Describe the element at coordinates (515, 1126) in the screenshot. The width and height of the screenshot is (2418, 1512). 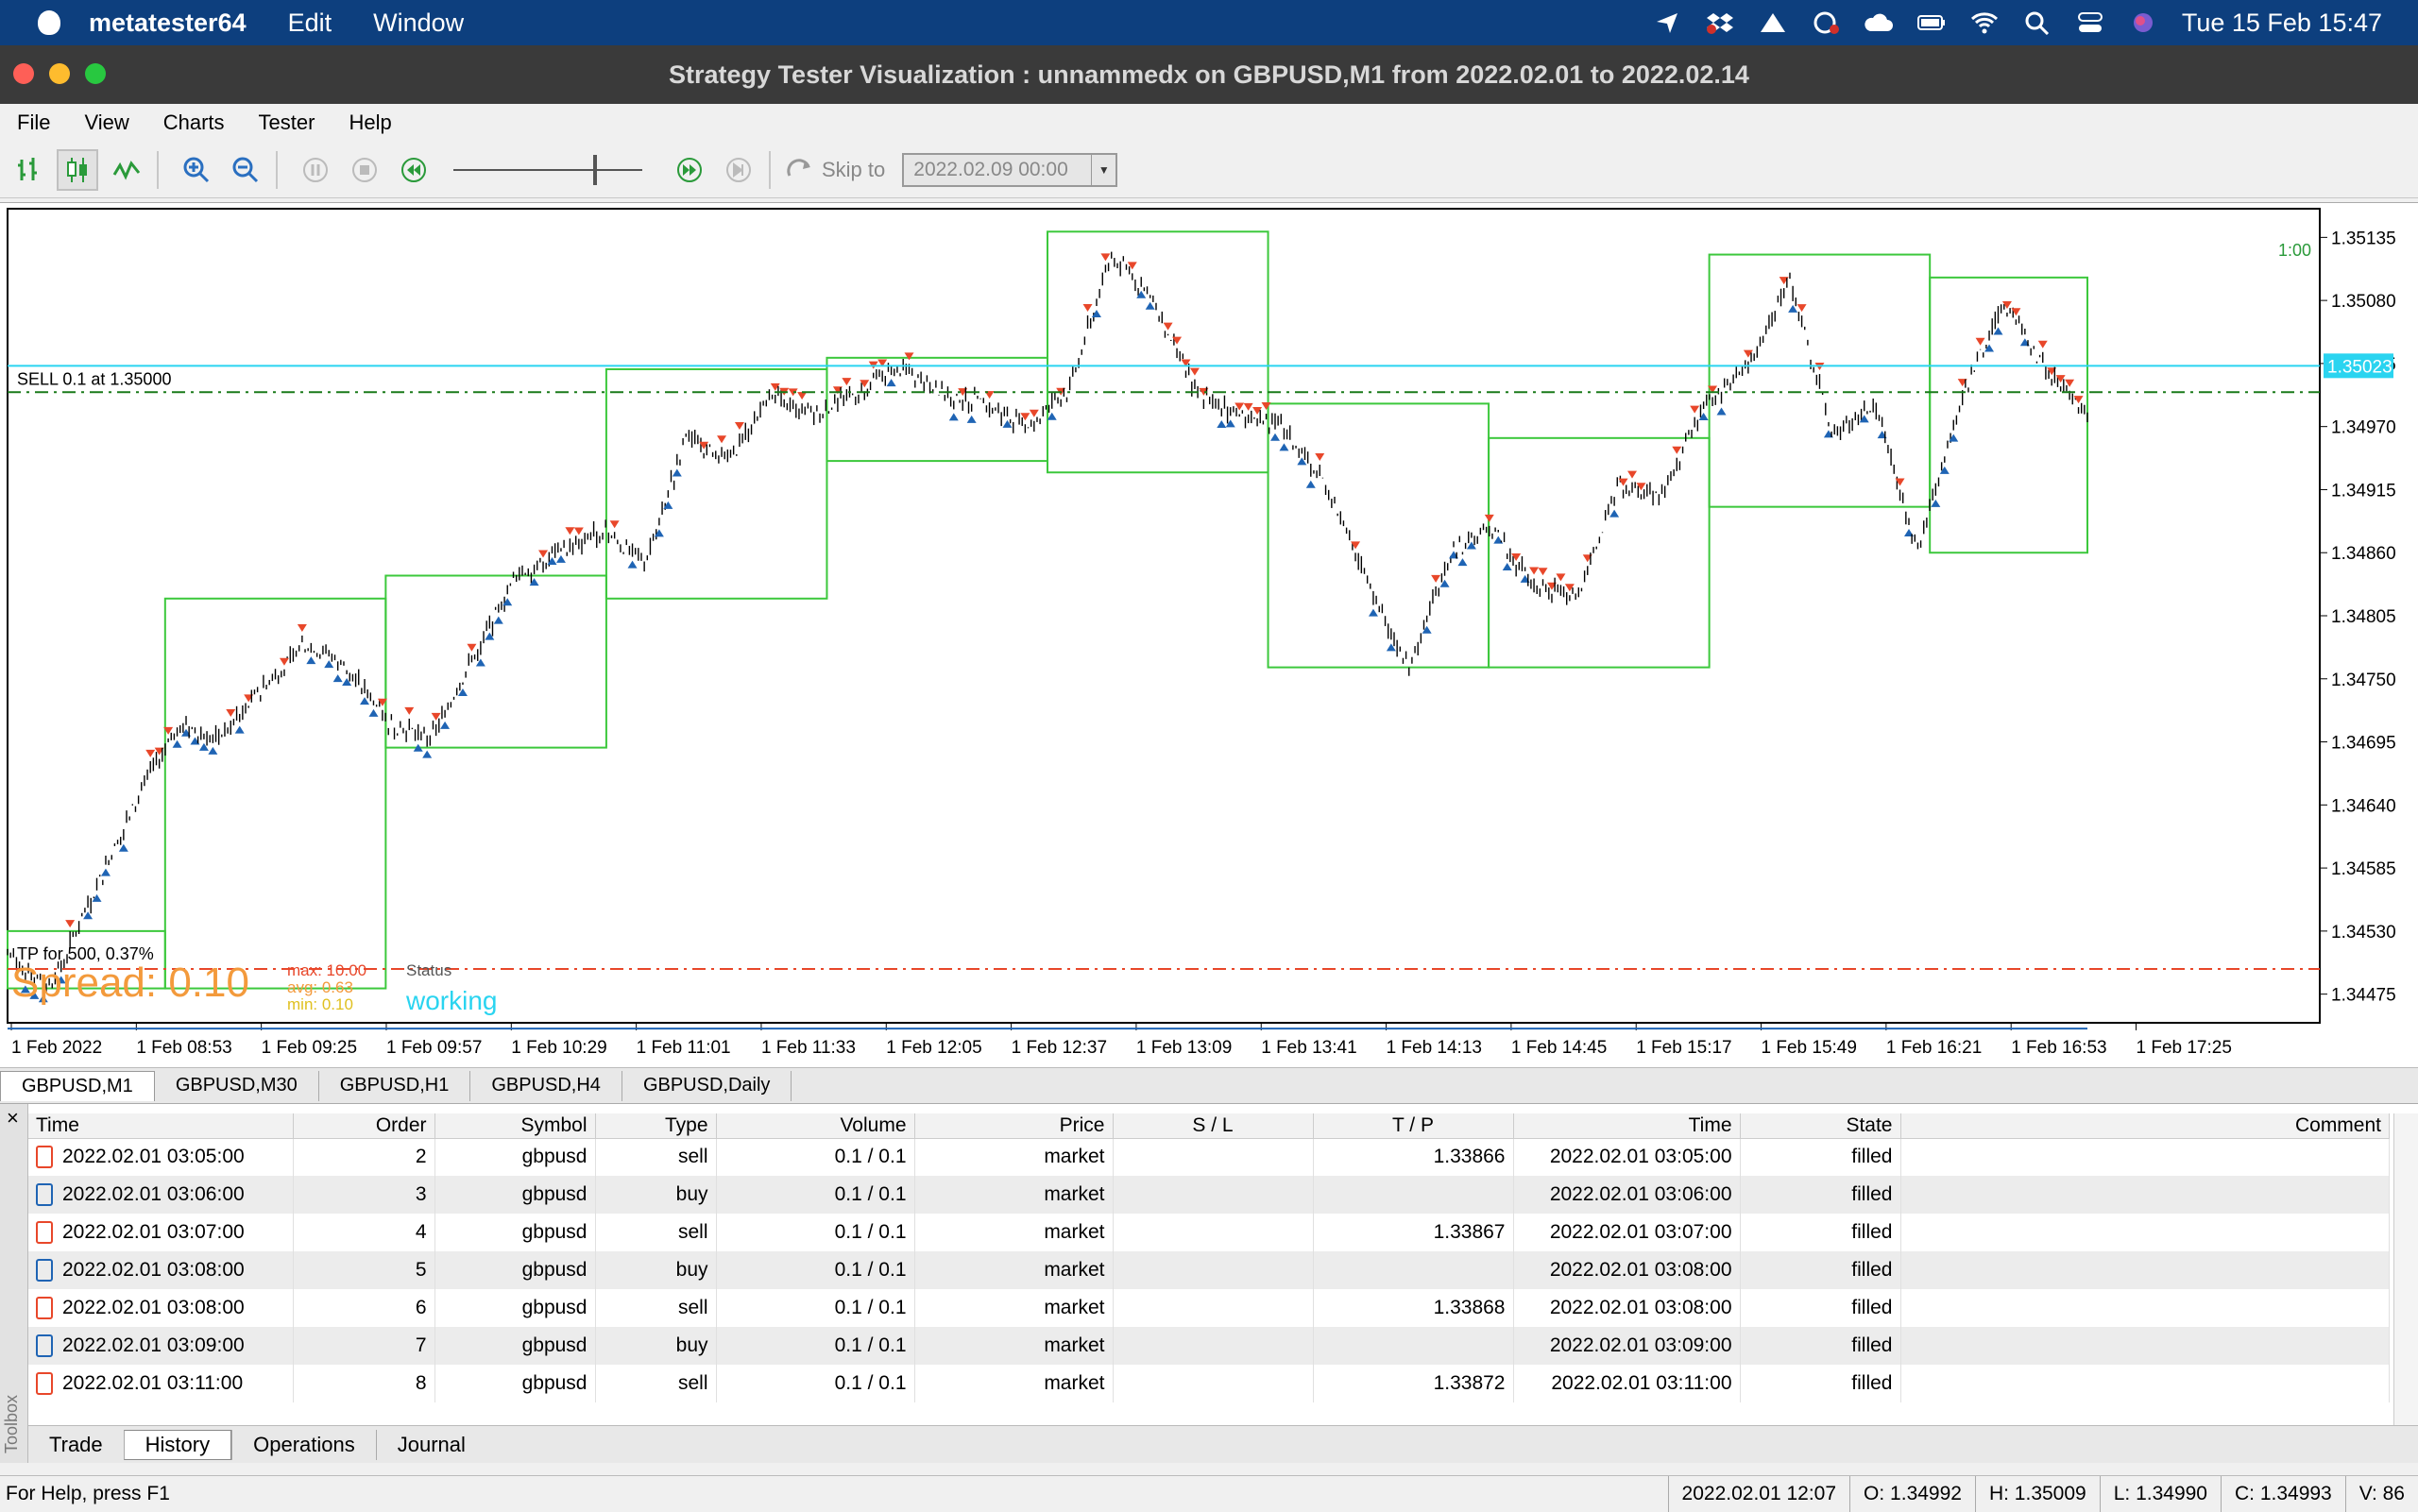
I see `col-symbol: Symbol` at that location.